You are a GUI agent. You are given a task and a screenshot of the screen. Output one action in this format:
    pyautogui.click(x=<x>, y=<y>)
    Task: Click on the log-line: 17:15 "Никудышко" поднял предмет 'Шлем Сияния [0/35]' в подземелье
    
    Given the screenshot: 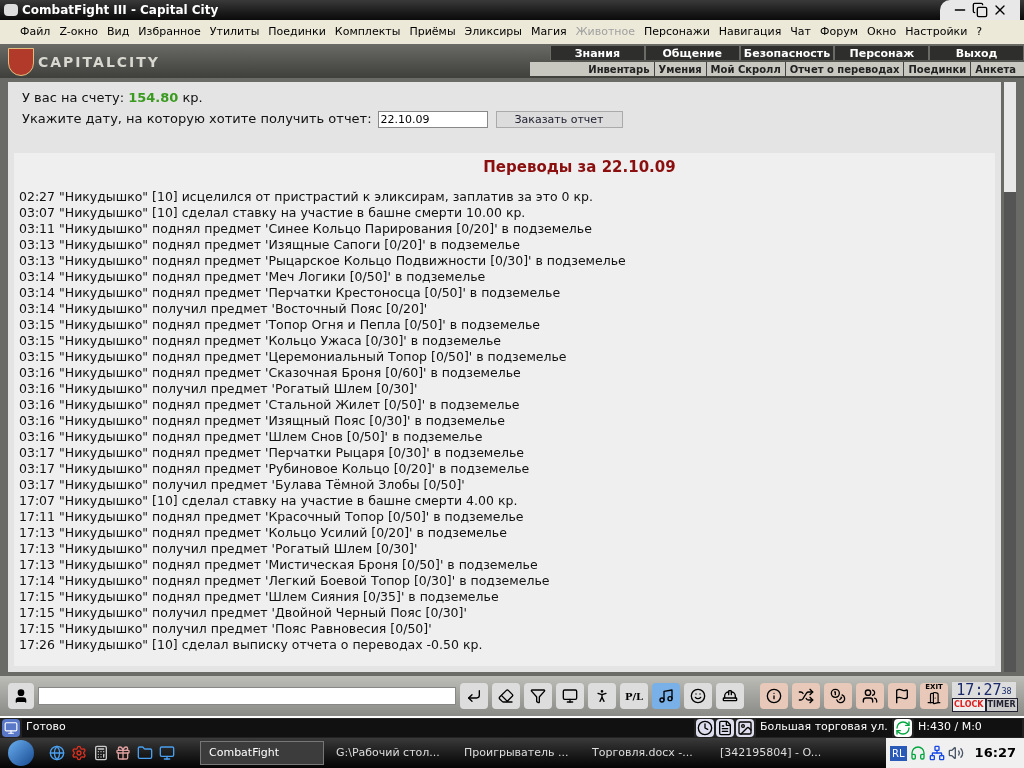 What is the action you would take?
    pyautogui.click(x=259, y=597)
    